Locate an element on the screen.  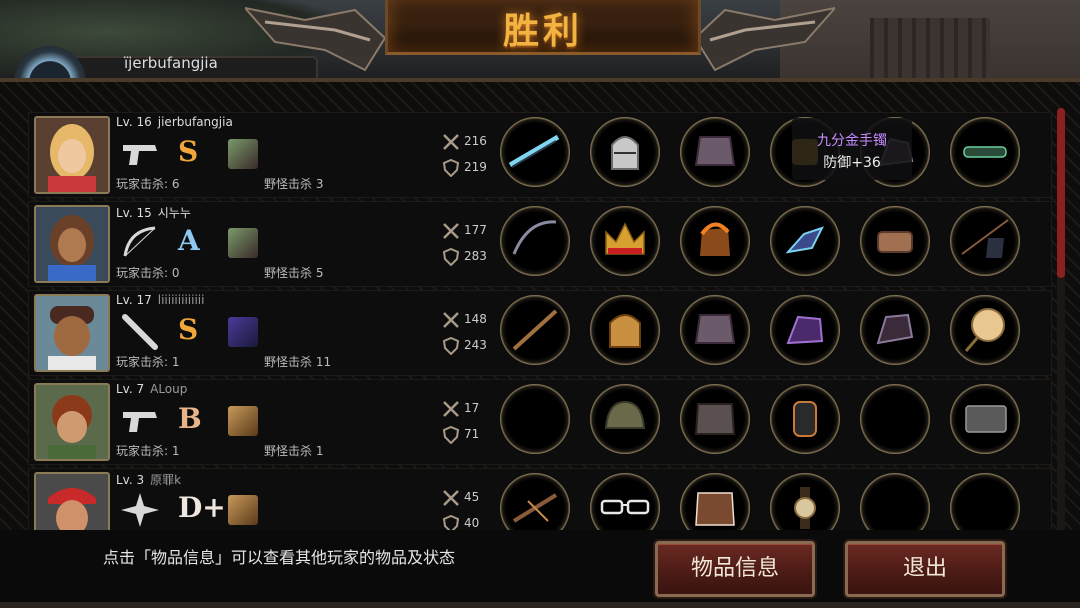
item-tooltip: 九分金手镯 防御+36 is located at coordinates (852, 149).